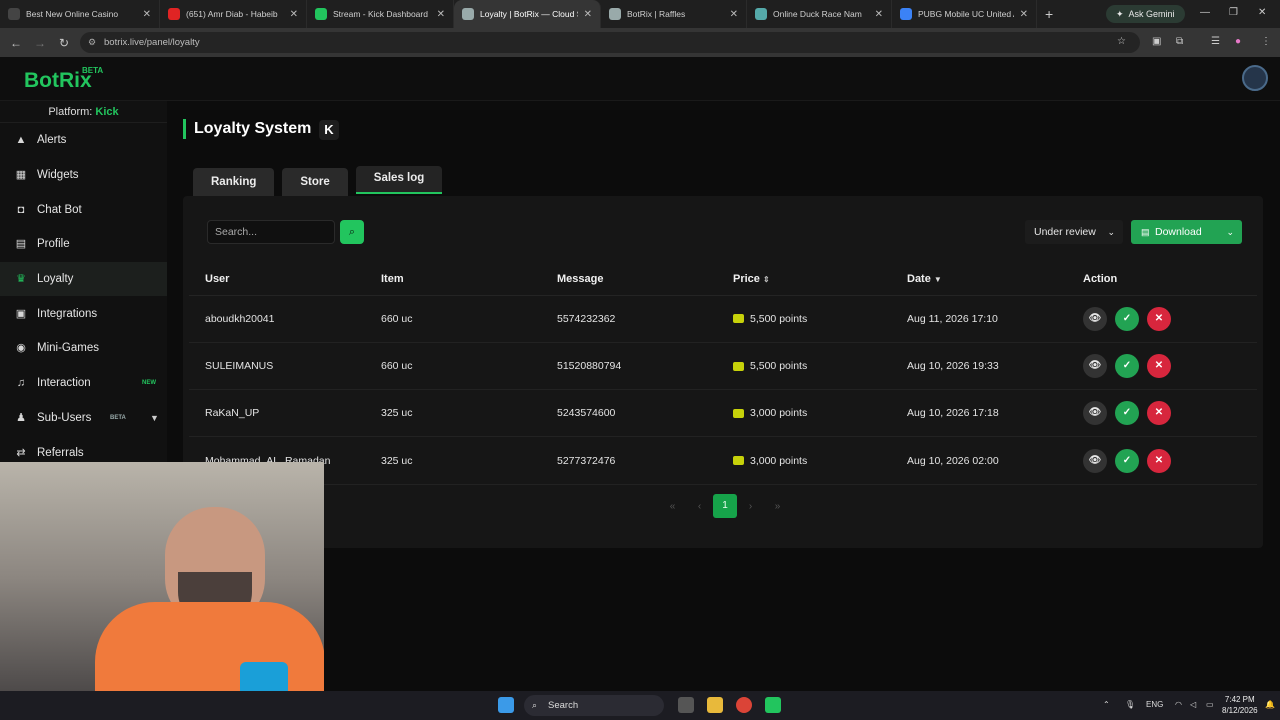 This screenshot has width=1280, height=720. Describe the element at coordinates (1193, 704) in the screenshot. I see `volume-icon: ◁` at that location.